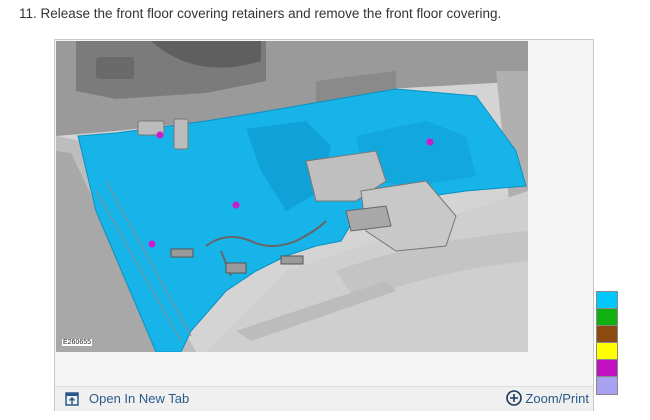  What do you see at coordinates (607, 300) in the screenshot?
I see `legend-swatch-cyan` at bounding box center [607, 300].